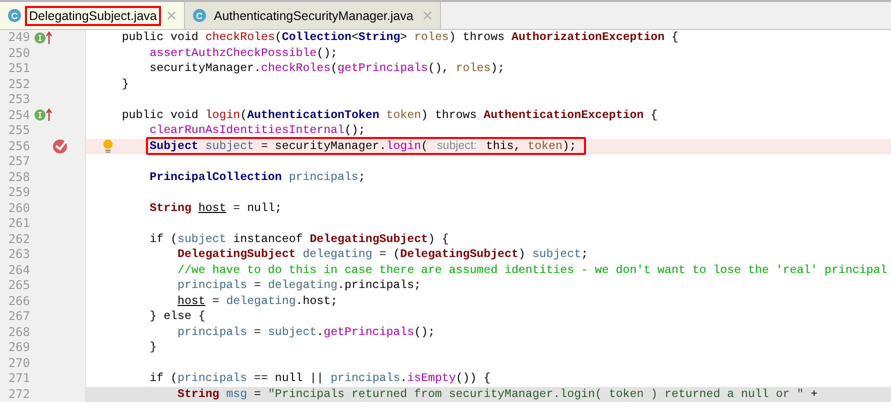  Describe the element at coordinates (18, 286) in the screenshot. I see `line-number: 265` at that location.